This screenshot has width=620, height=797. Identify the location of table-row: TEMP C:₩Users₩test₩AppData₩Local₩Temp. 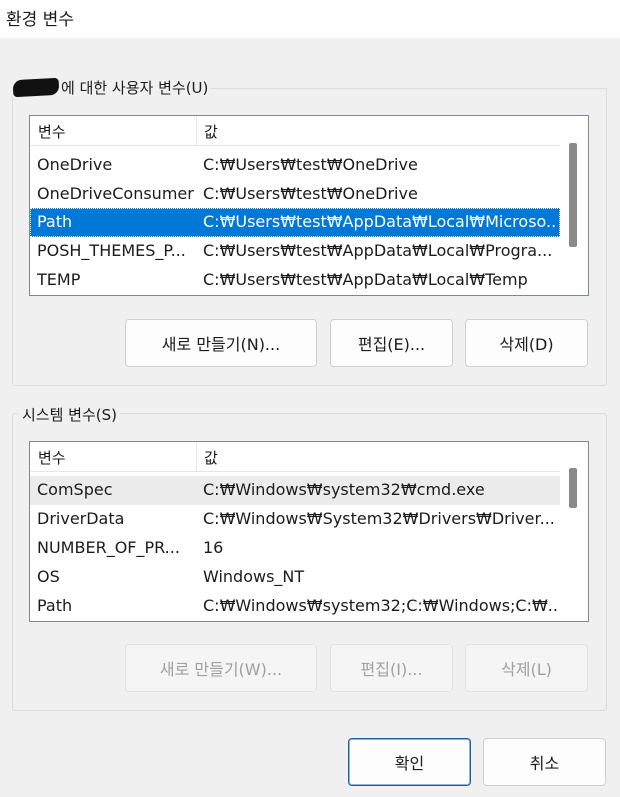
(295, 280).